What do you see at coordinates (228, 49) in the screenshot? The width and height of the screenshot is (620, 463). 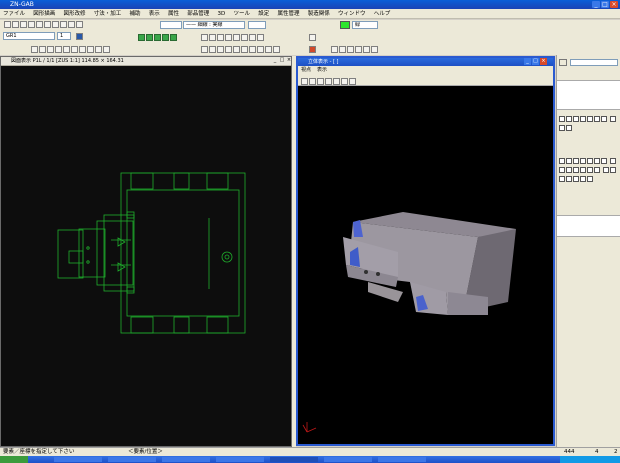 I see `chamfer-icon` at bounding box center [228, 49].